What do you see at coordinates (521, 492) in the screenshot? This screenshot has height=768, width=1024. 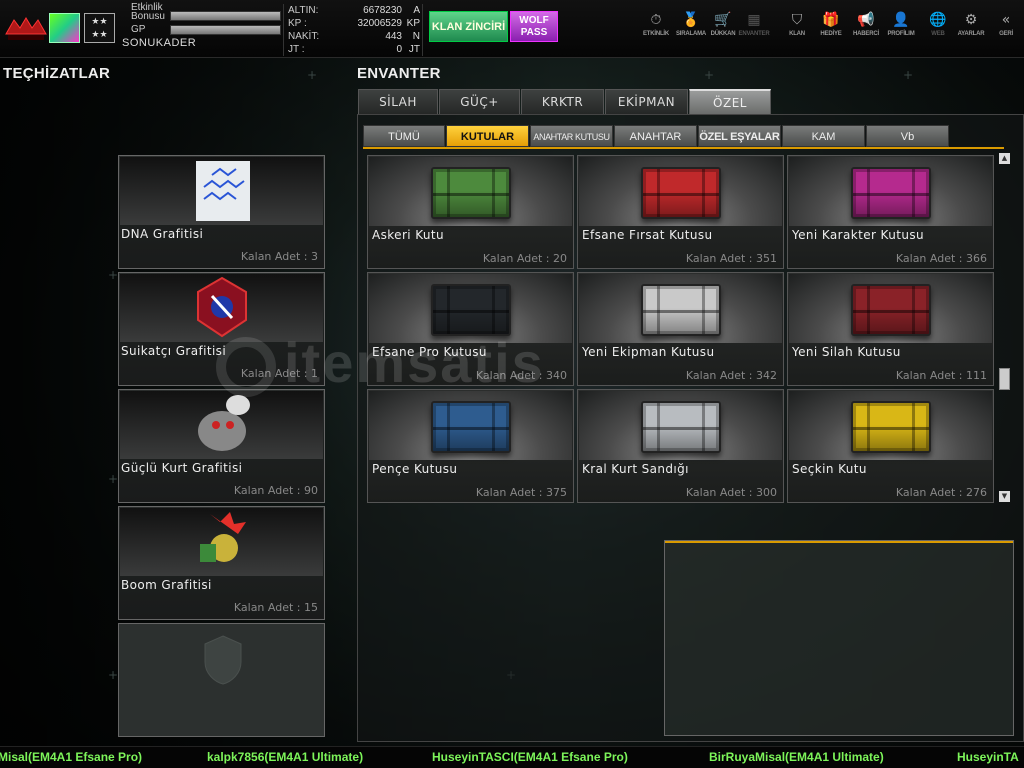 I see `item-count: Kalan Adet : 375` at bounding box center [521, 492].